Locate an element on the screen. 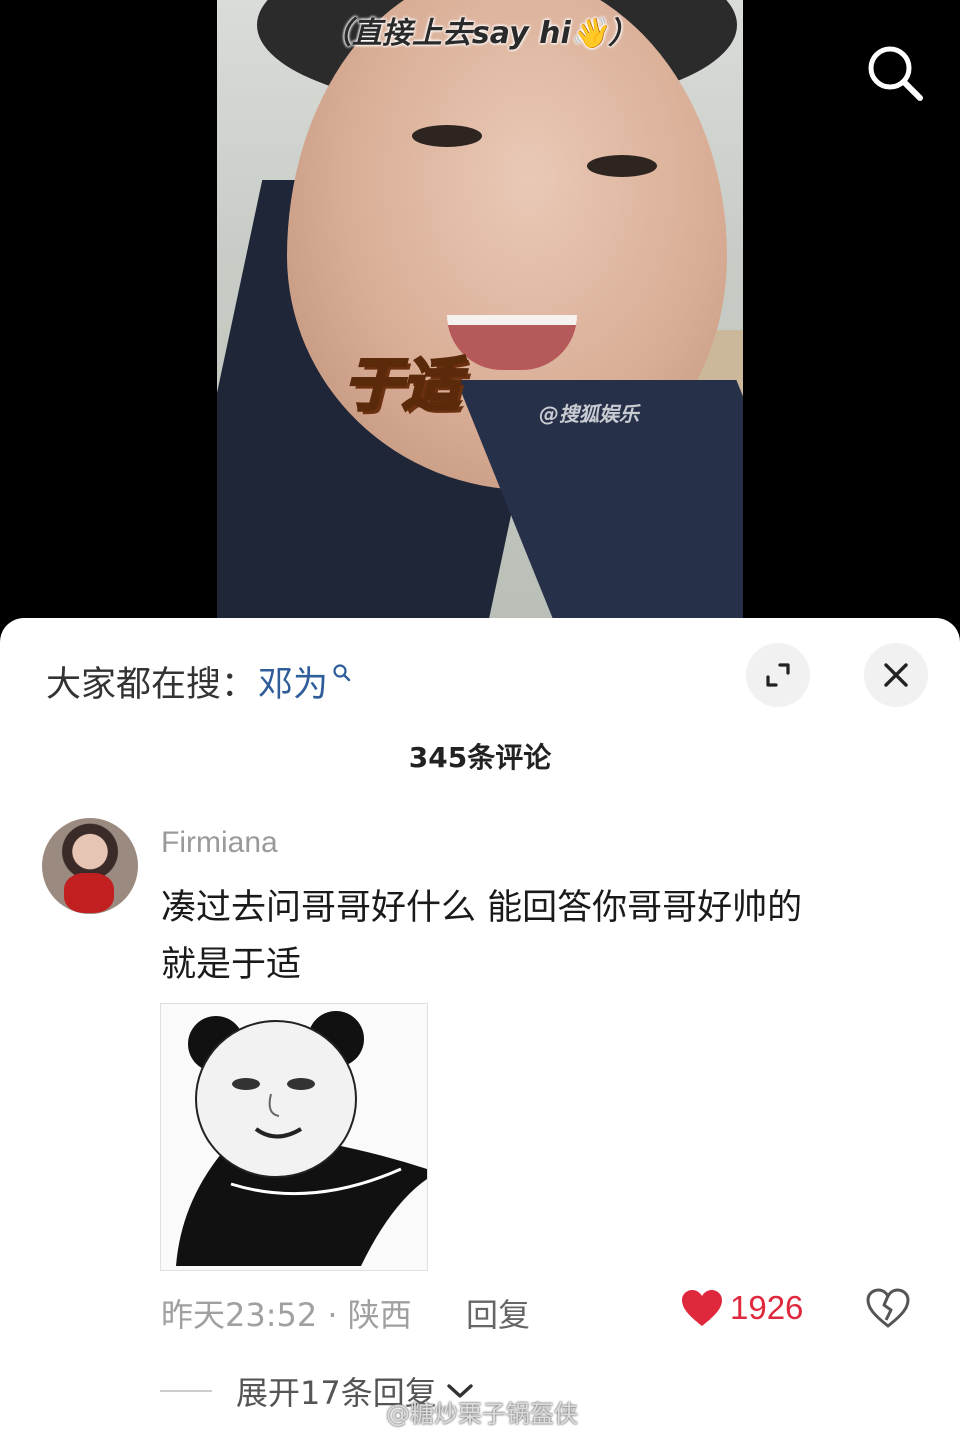  panda-meme-image is located at coordinates (294, 1137).